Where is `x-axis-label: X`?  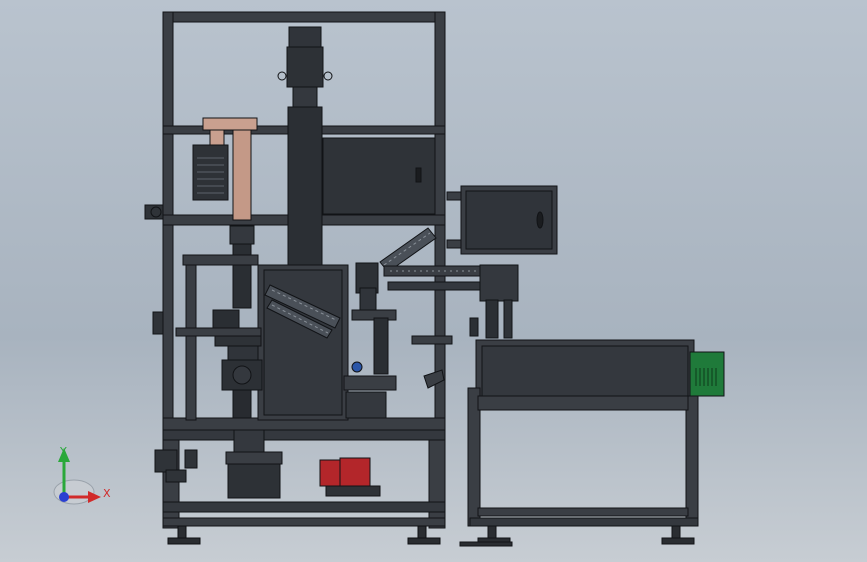
x-axis-label: X is located at coordinates (107, 493).